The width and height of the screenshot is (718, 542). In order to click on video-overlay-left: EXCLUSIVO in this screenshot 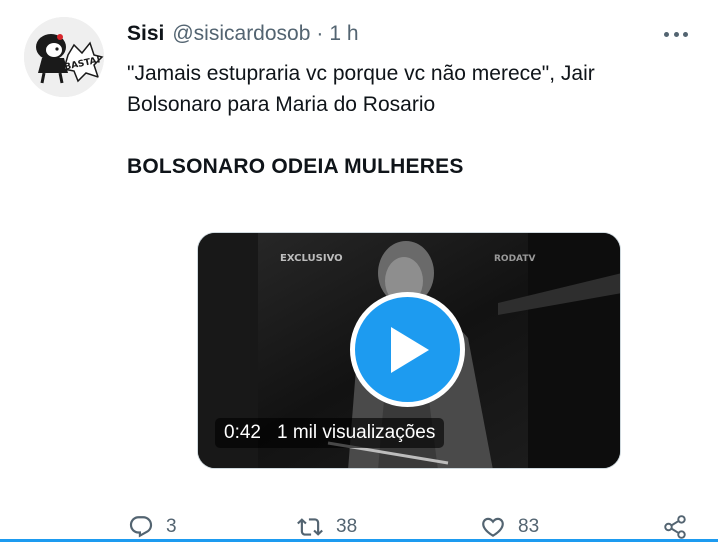, I will do `click(311, 258)`.